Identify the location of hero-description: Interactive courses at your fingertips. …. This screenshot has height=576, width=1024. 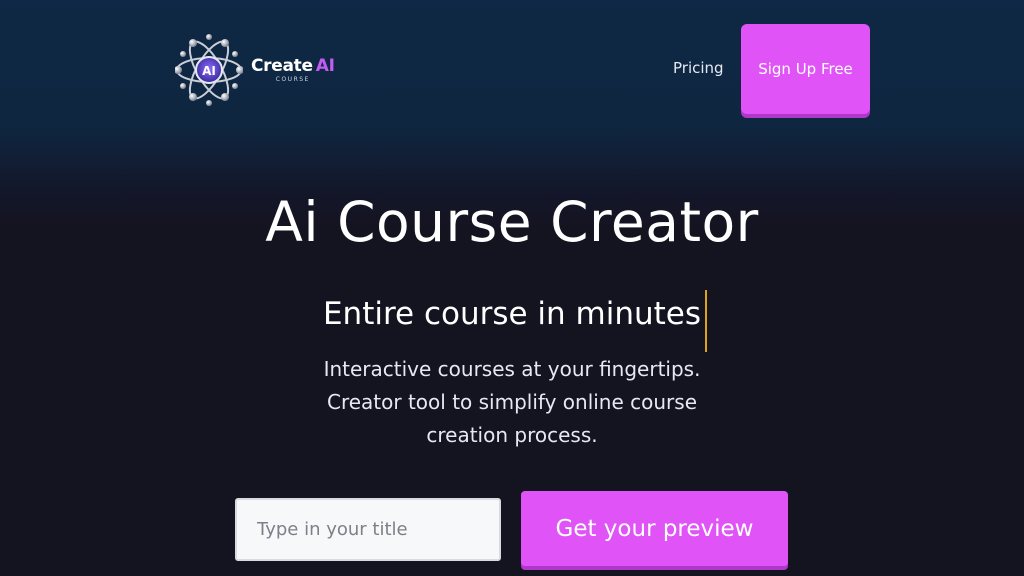
(512, 402).